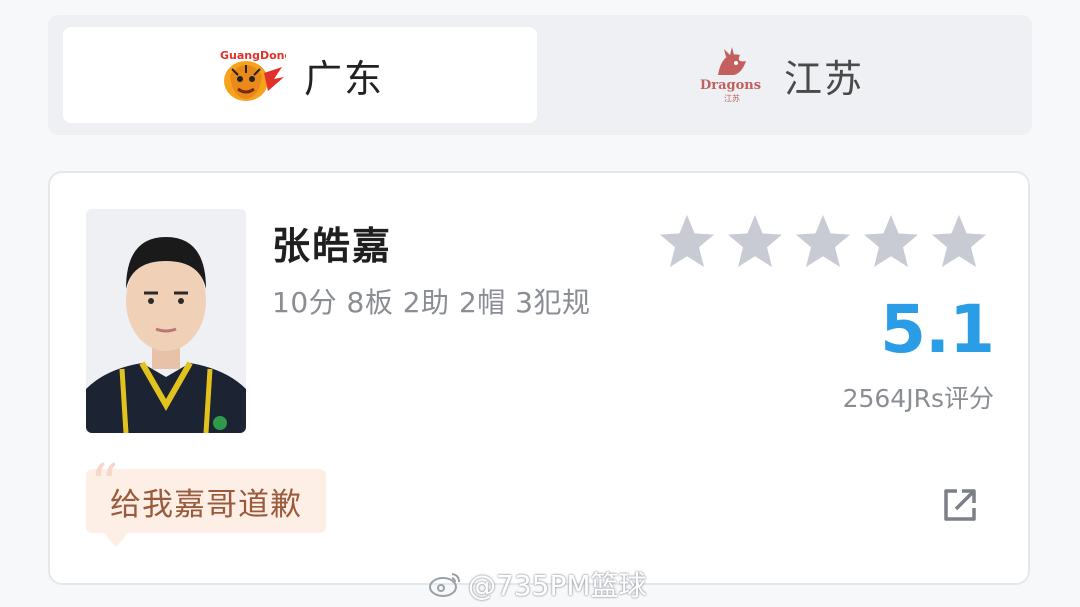 The image size is (1080, 607). I want to click on player-photo, so click(166, 321).